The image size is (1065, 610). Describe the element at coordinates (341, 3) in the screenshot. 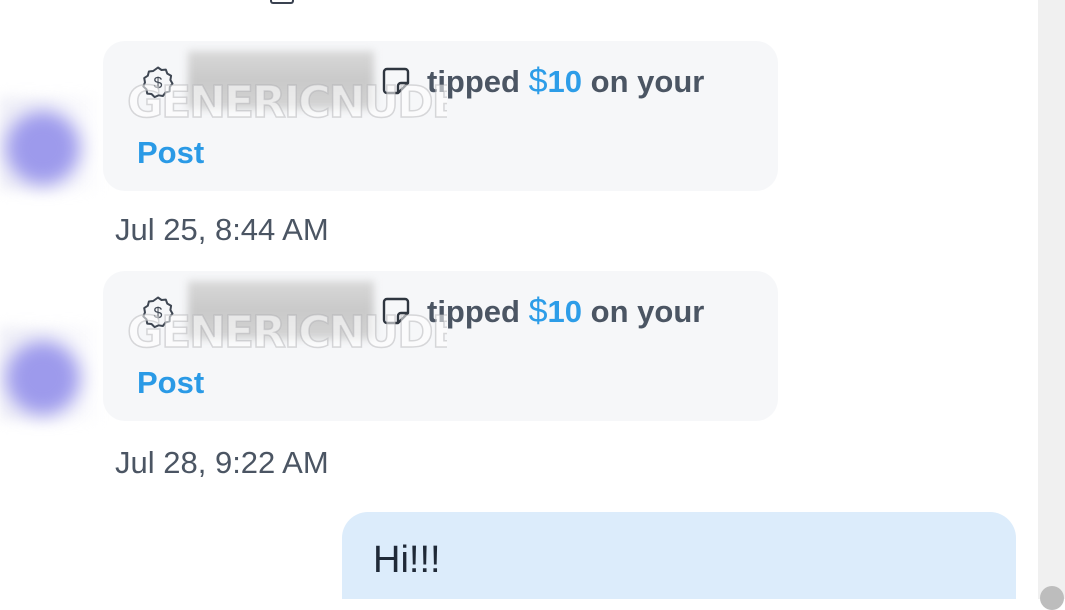

I see `previous-message-fragment` at that location.